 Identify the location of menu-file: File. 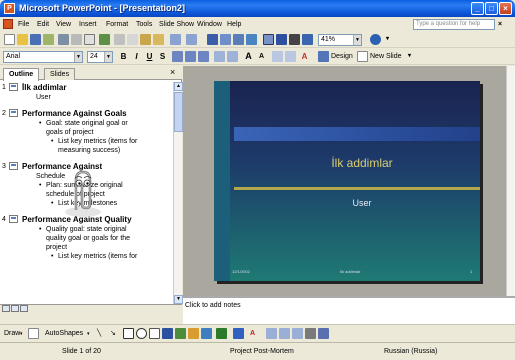
(23, 24).